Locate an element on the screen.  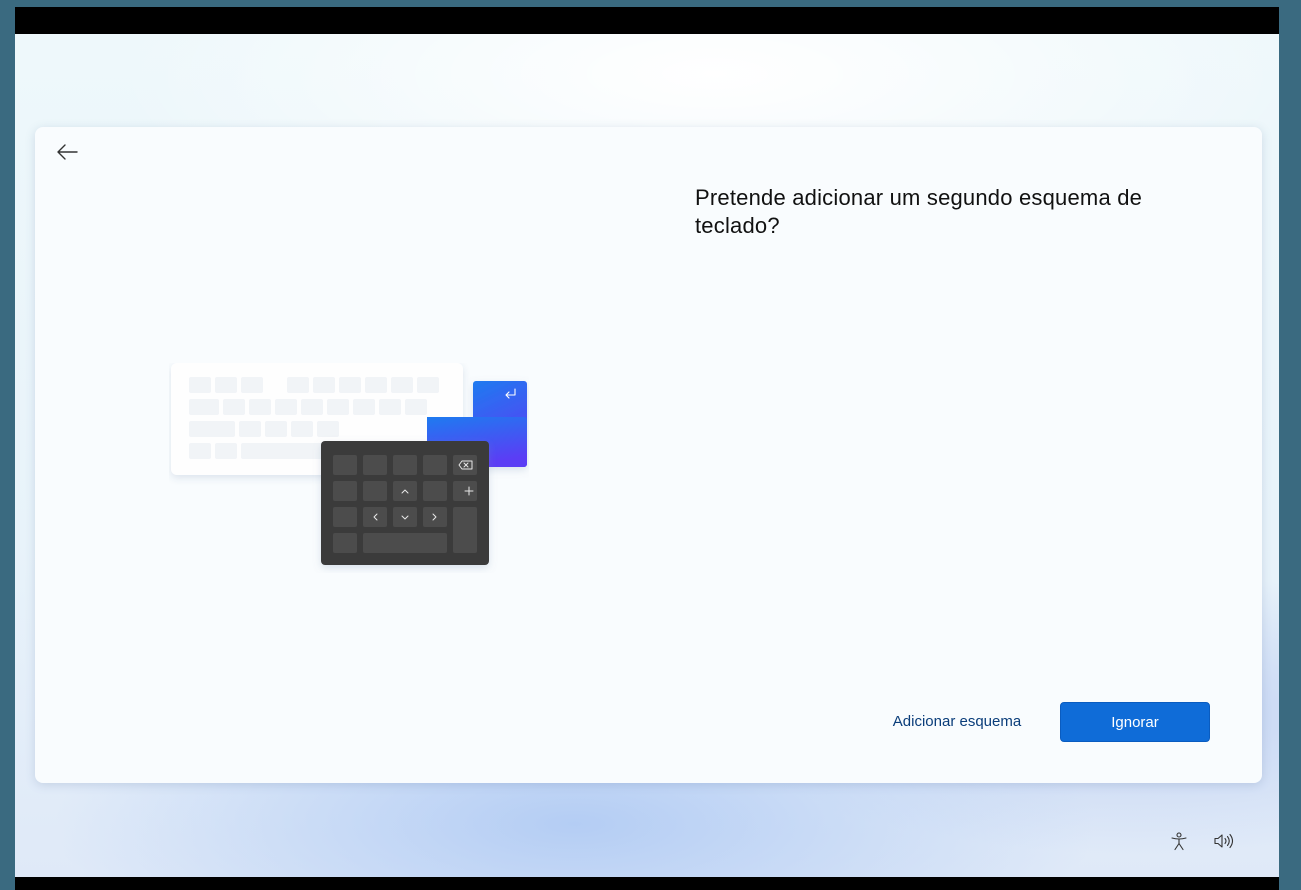
volume-button is located at coordinates (1224, 841).